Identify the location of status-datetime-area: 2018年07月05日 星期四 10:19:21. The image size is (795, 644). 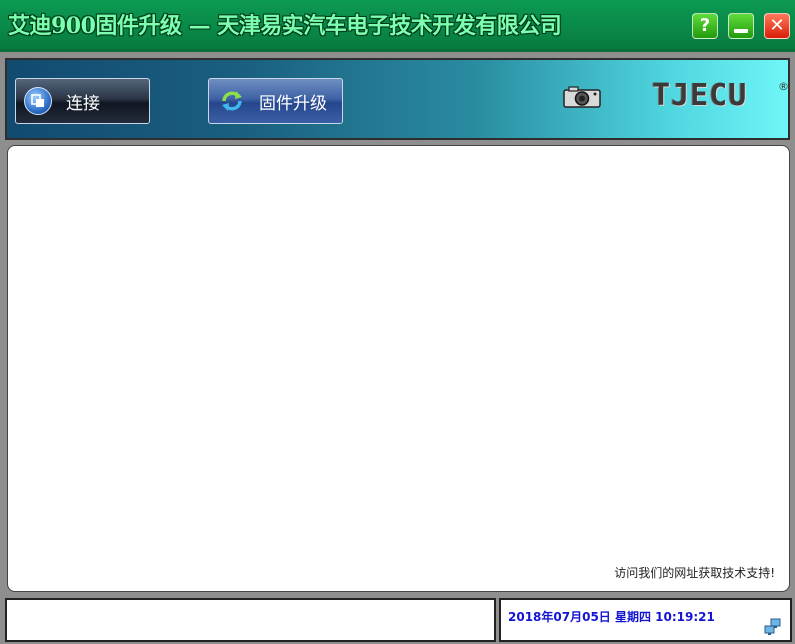
(645, 620).